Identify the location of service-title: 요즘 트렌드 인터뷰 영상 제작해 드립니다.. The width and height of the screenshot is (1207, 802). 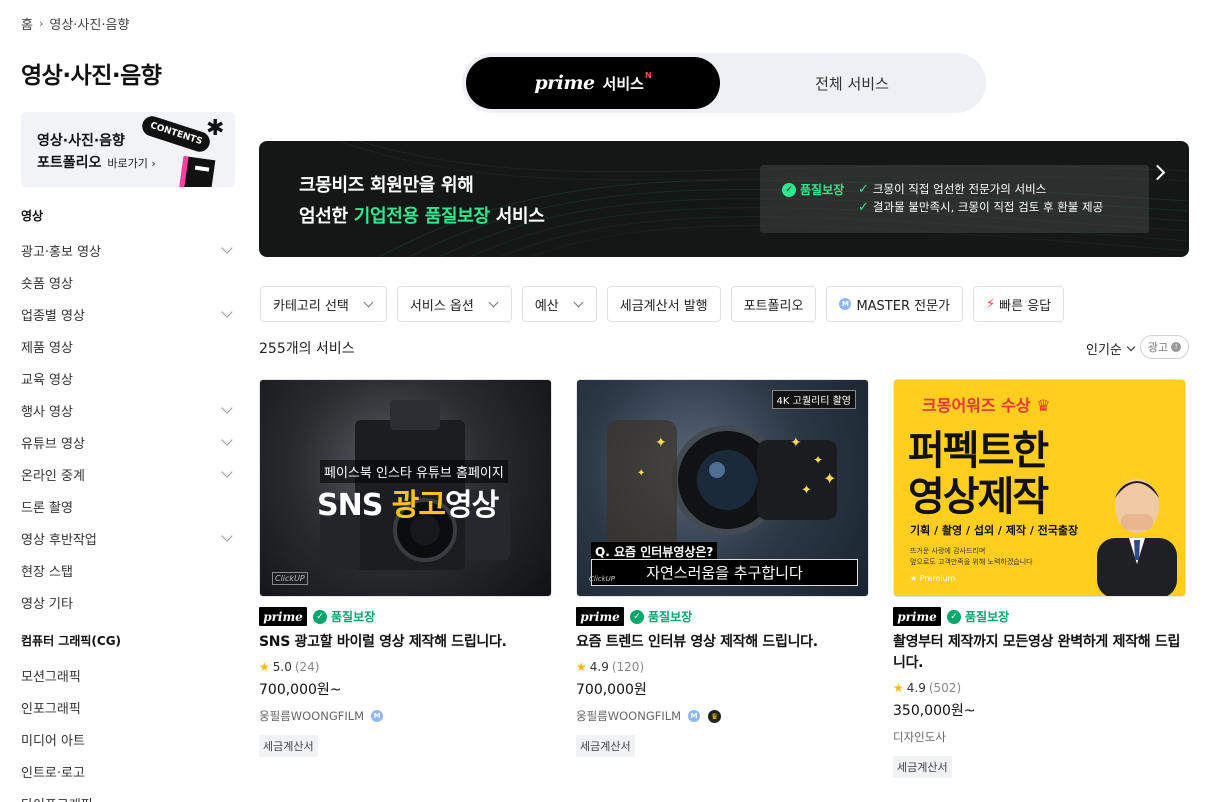
(722, 642).